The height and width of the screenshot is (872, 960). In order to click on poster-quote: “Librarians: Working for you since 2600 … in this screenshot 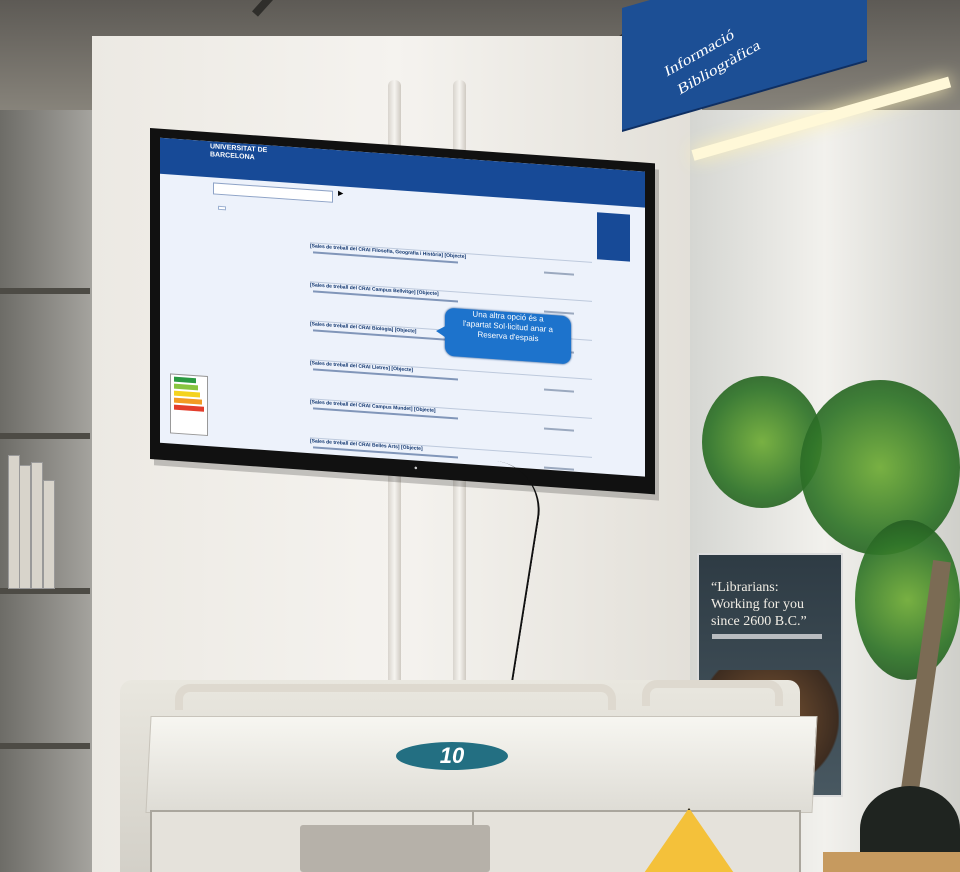, I will do `click(763, 604)`.